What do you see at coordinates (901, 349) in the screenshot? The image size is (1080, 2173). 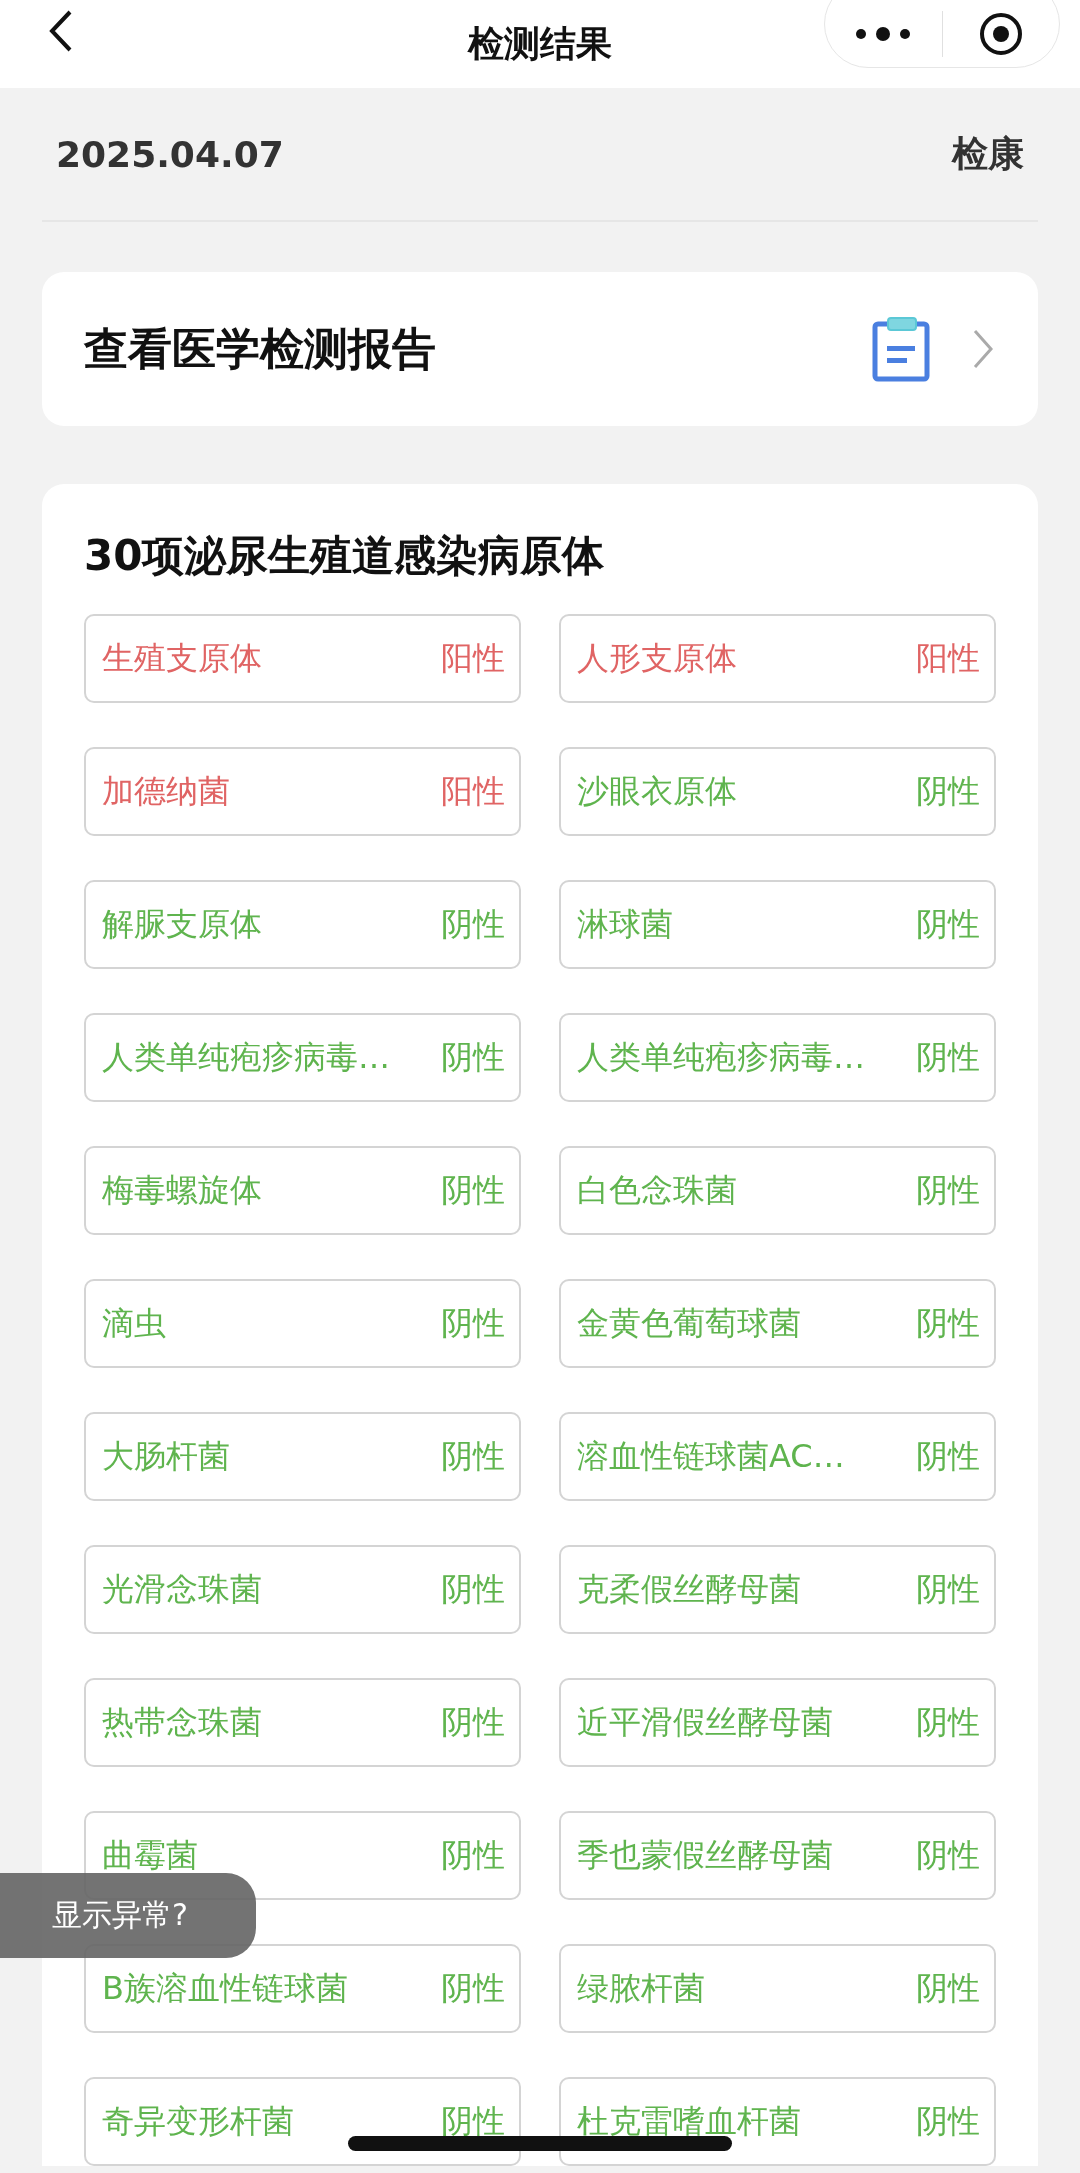 I see `clipboard-icon` at bounding box center [901, 349].